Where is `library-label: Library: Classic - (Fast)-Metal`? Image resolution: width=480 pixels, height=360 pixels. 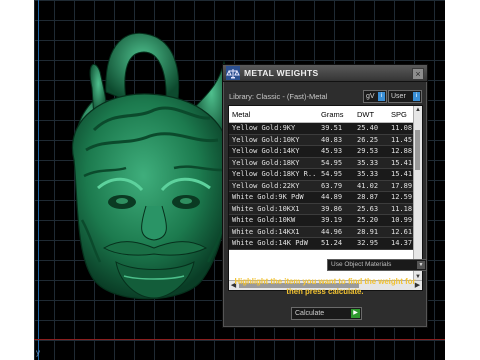
library-label: Library: Classic - (Fast)-Metal is located at coordinates (278, 96).